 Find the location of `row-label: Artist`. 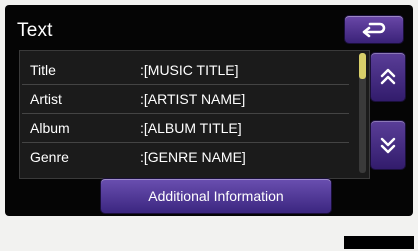

row-label: Artist is located at coordinates (46, 99).